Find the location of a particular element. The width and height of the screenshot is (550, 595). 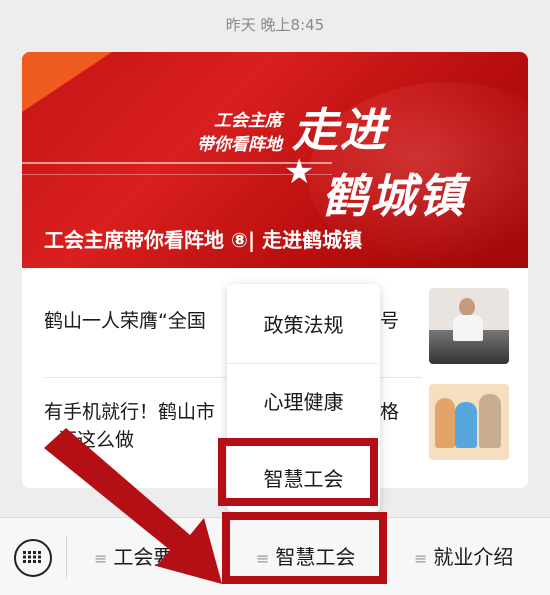

pointer-arrow-icon is located at coordinates (133, 506).